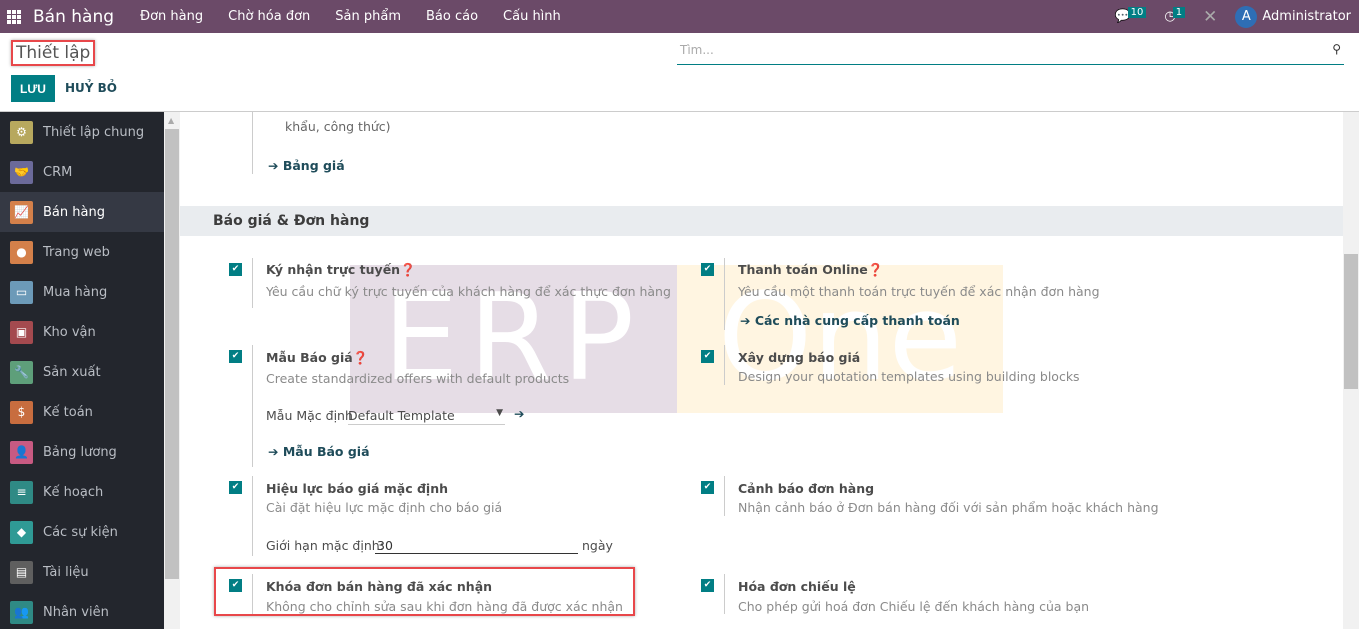  I want to click on sidebar-item: 👥 Nhân viên, so click(82, 612).